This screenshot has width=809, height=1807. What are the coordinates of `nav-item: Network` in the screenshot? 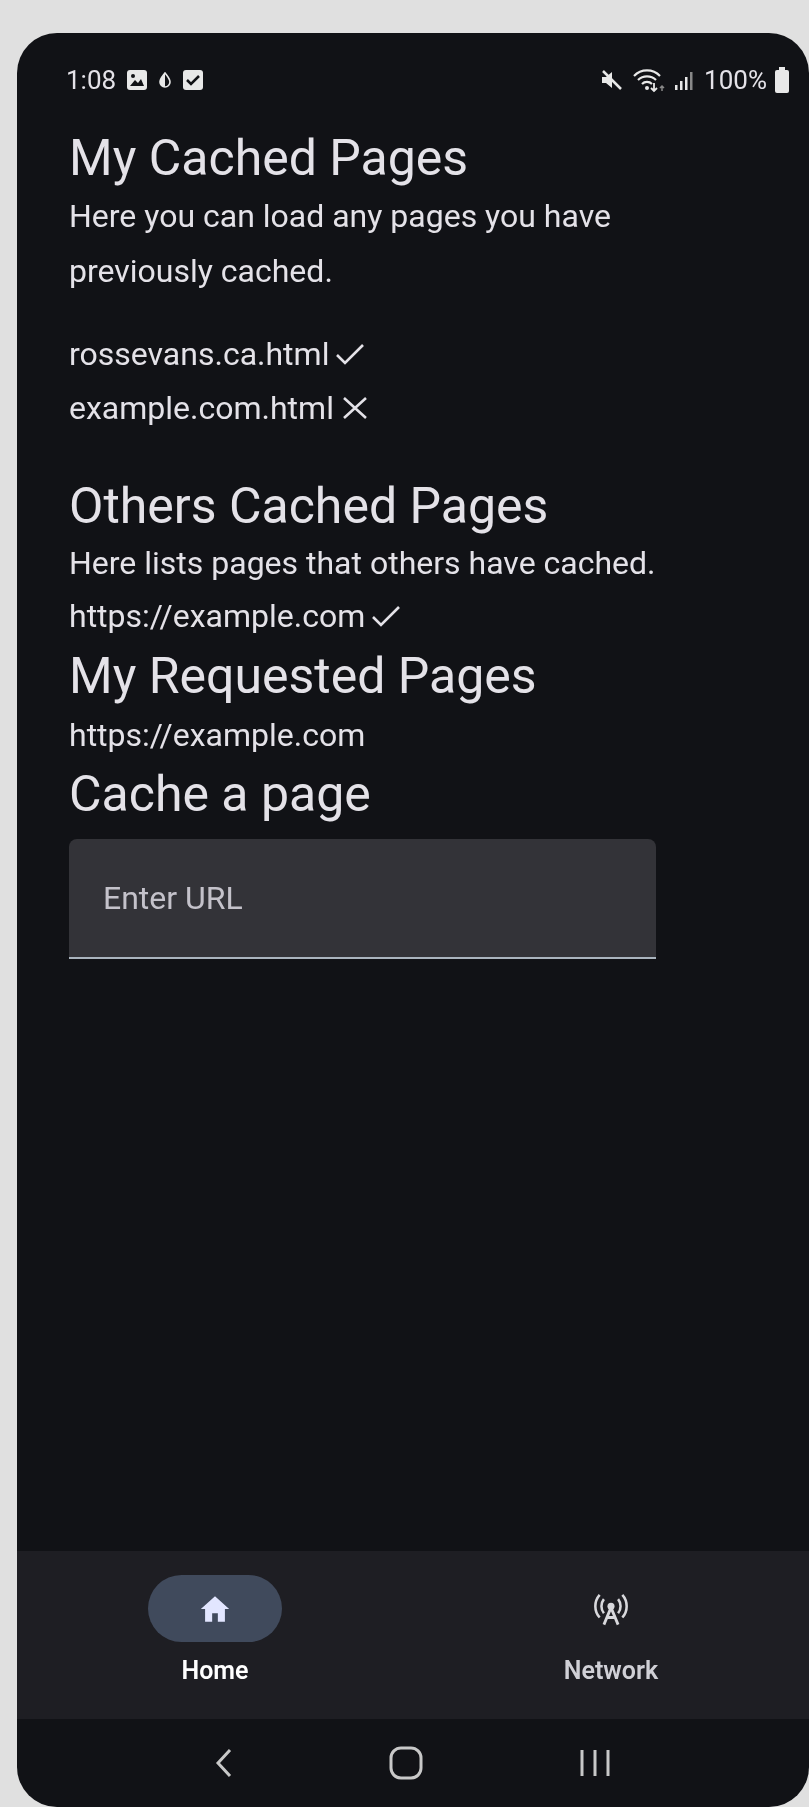 It's located at (611, 1635).